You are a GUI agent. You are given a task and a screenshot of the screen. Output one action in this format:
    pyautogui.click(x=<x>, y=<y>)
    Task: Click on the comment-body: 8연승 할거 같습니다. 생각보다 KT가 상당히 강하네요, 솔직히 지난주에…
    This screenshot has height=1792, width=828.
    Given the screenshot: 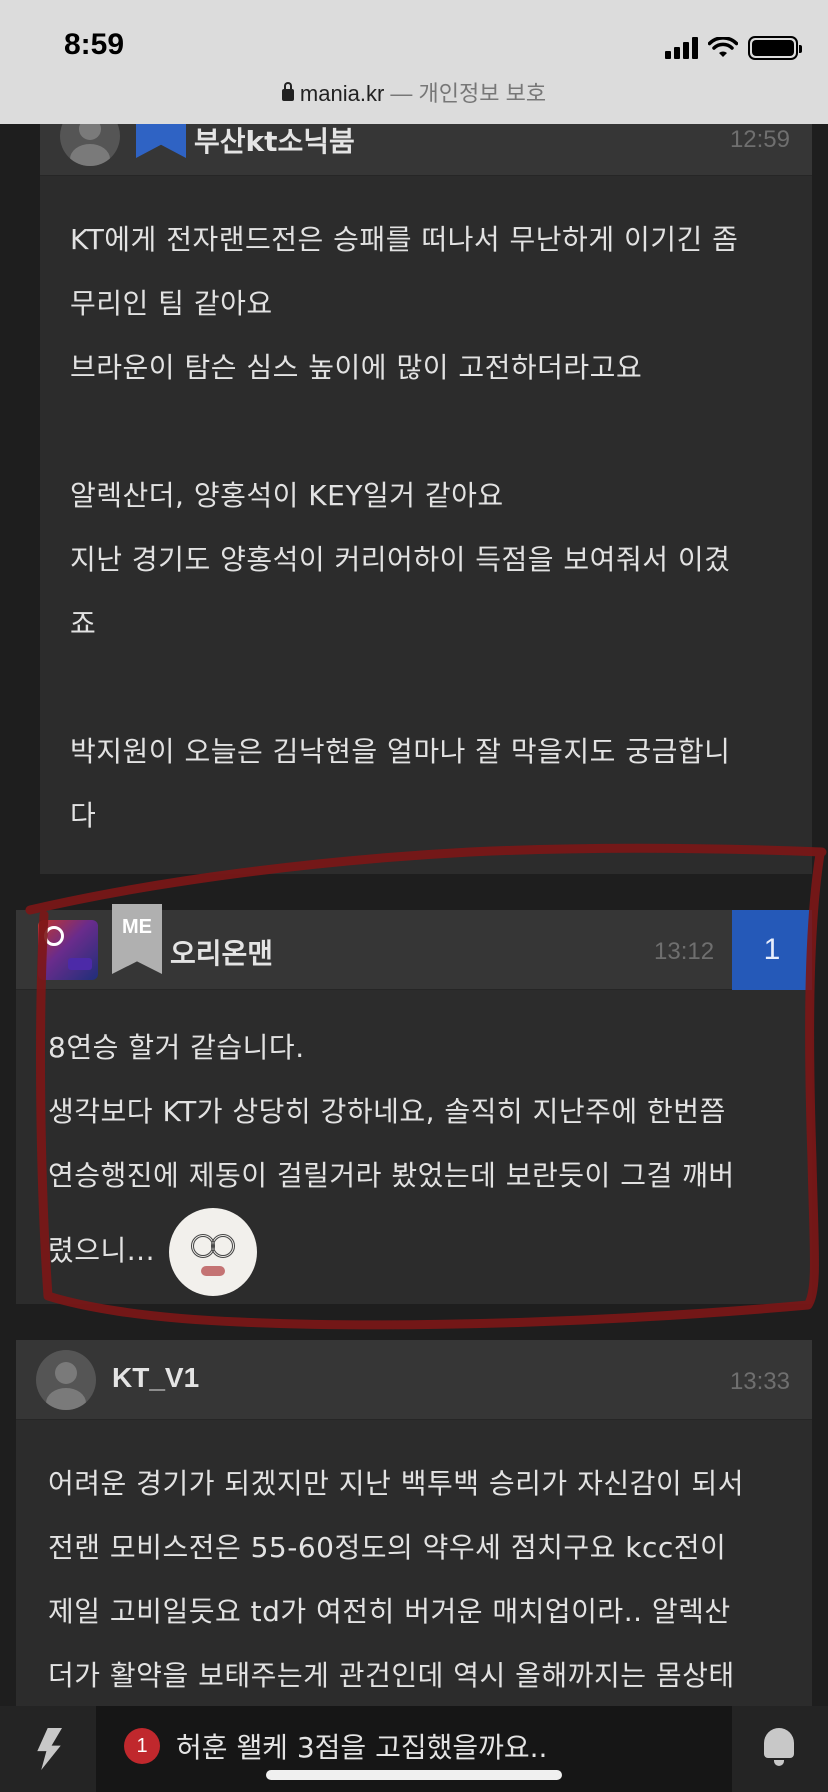 What is the action you would take?
    pyautogui.click(x=428, y=1156)
    